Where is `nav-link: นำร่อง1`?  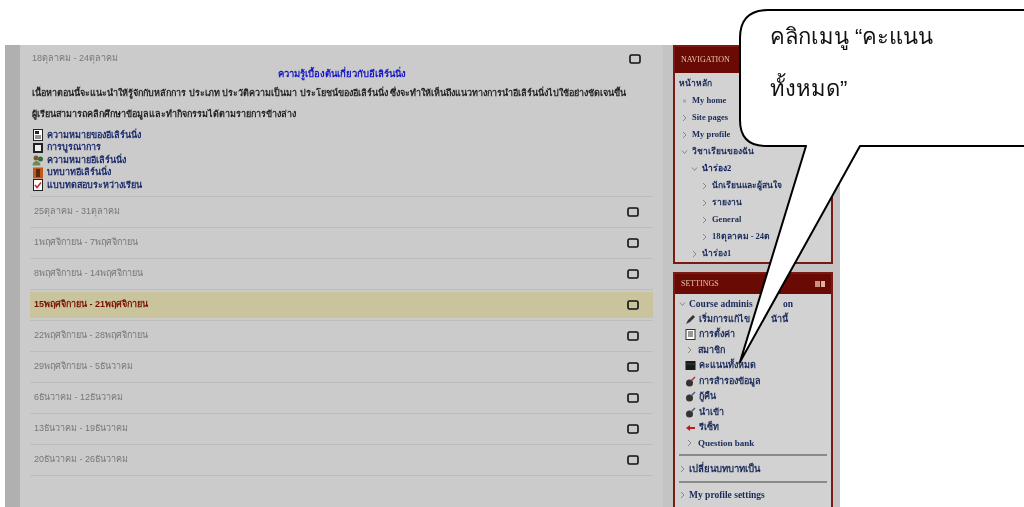 nav-link: นำร่อง1 is located at coordinates (717, 253).